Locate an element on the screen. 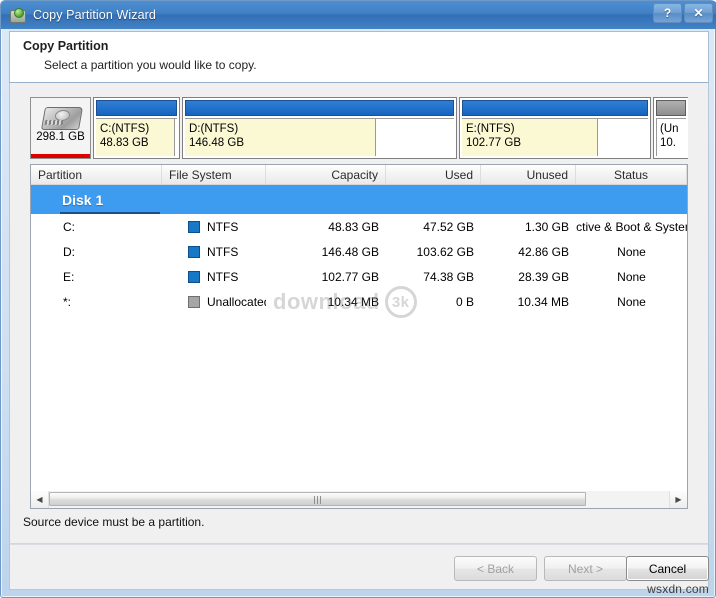 This screenshot has width=716, height=598. partition-usage-area: C:(NTFS) 48.83 GB is located at coordinates (136, 137).